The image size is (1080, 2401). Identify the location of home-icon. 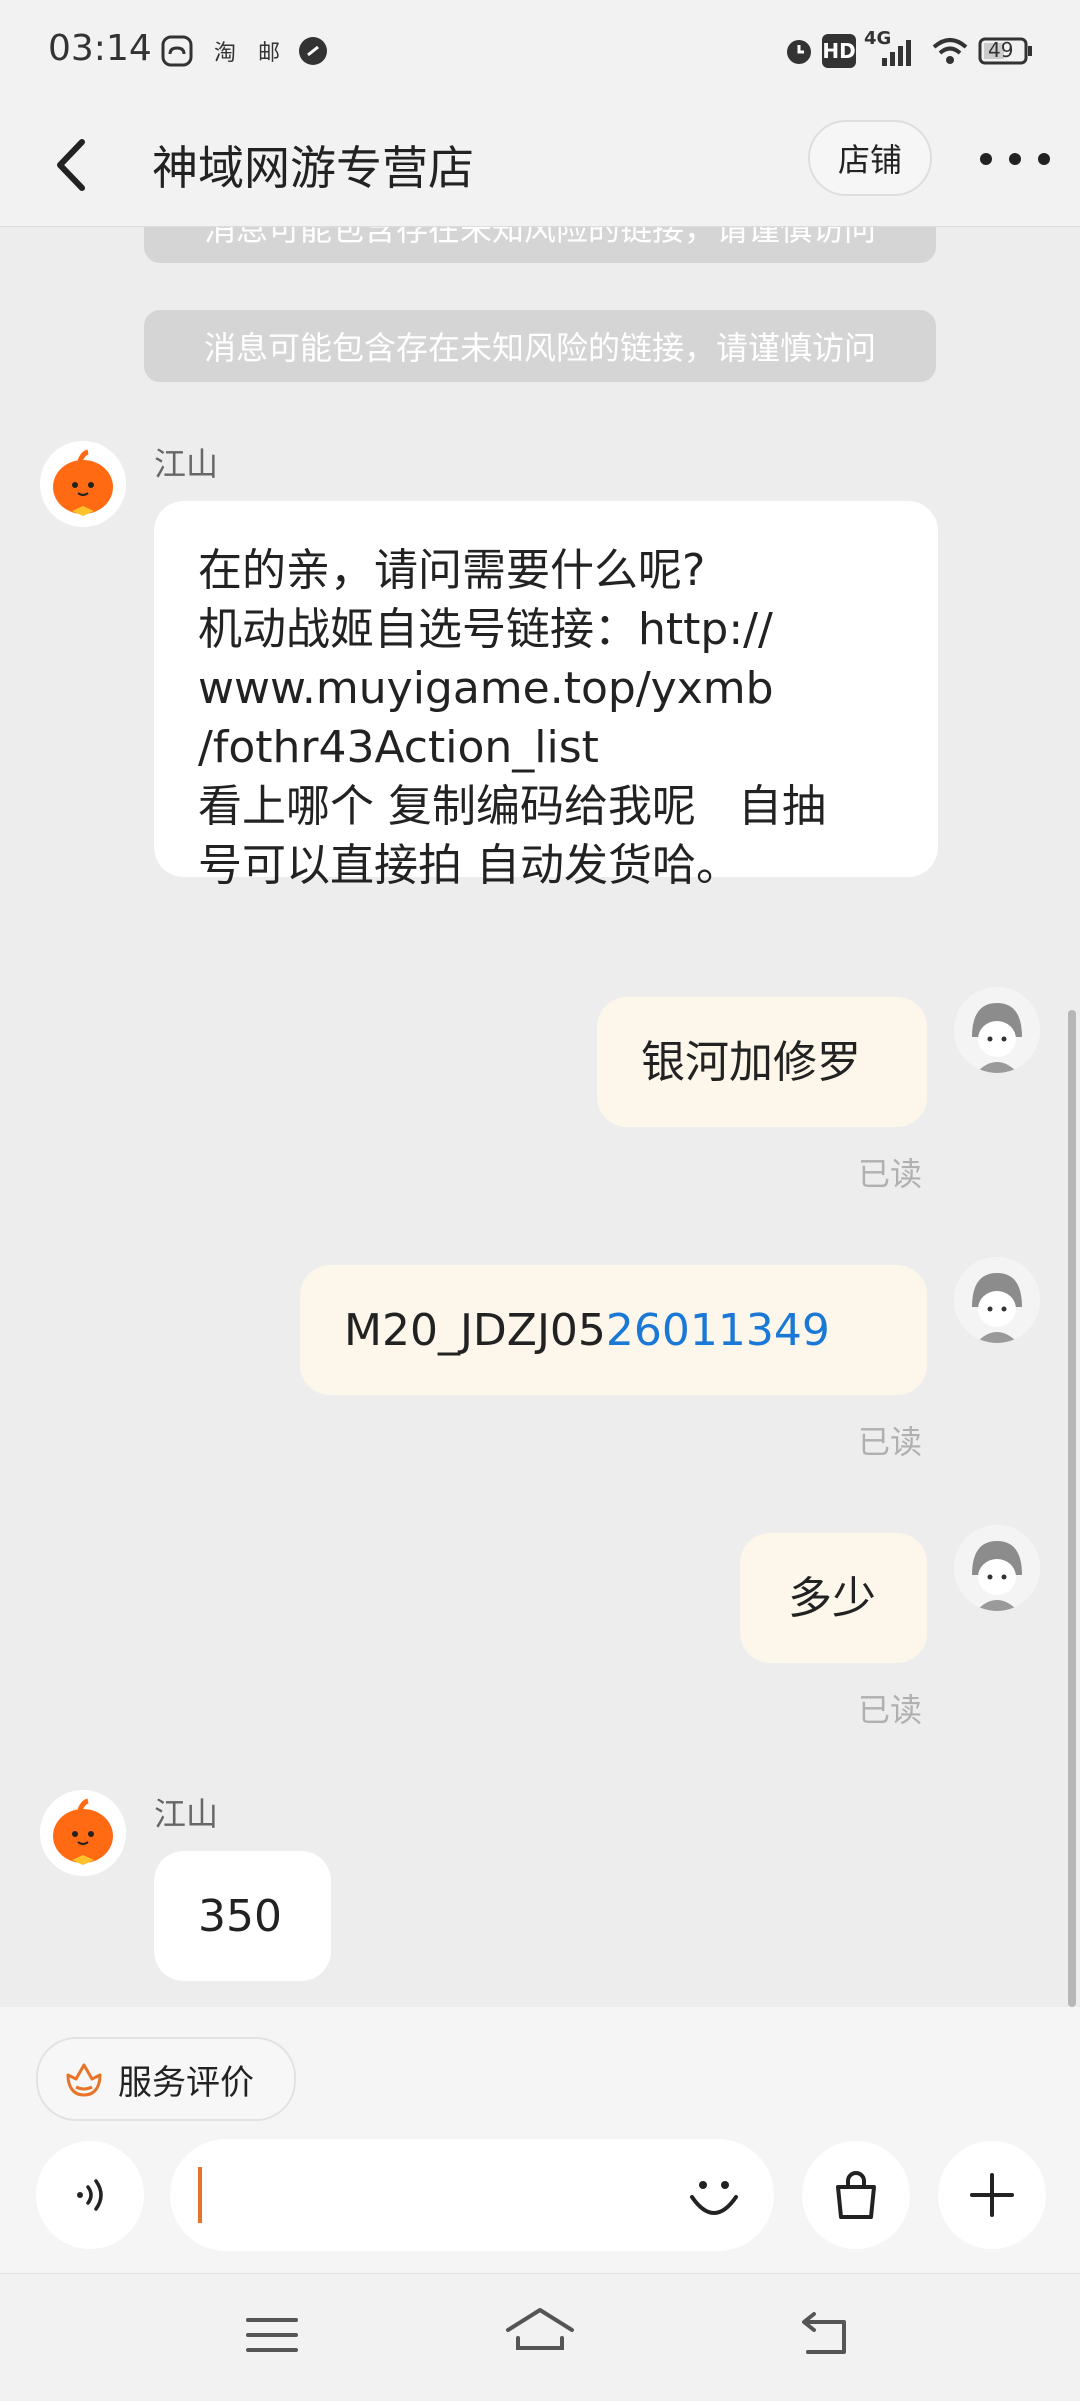
(540, 2329).